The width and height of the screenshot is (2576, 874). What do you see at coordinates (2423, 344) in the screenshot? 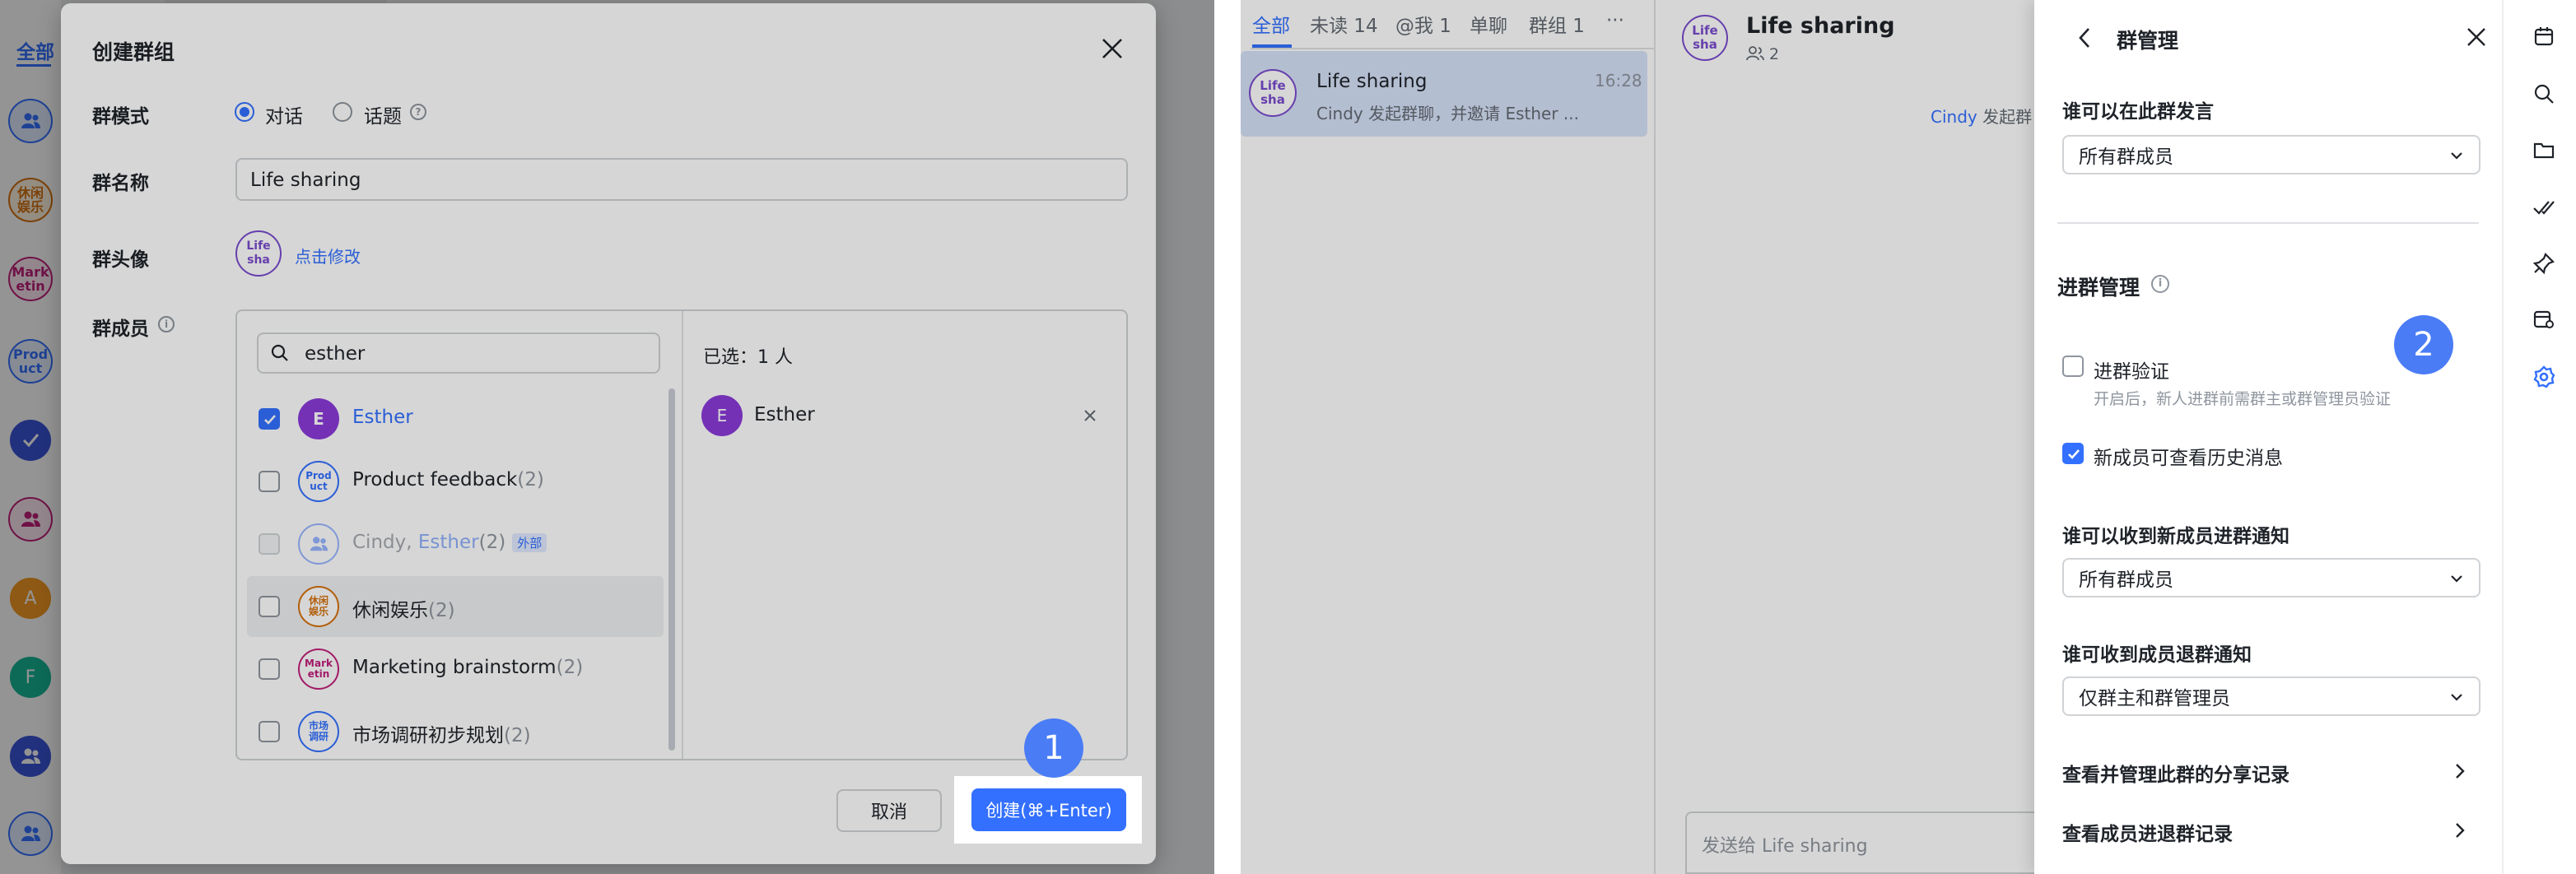
I see `step-badge-2: 2` at bounding box center [2423, 344].